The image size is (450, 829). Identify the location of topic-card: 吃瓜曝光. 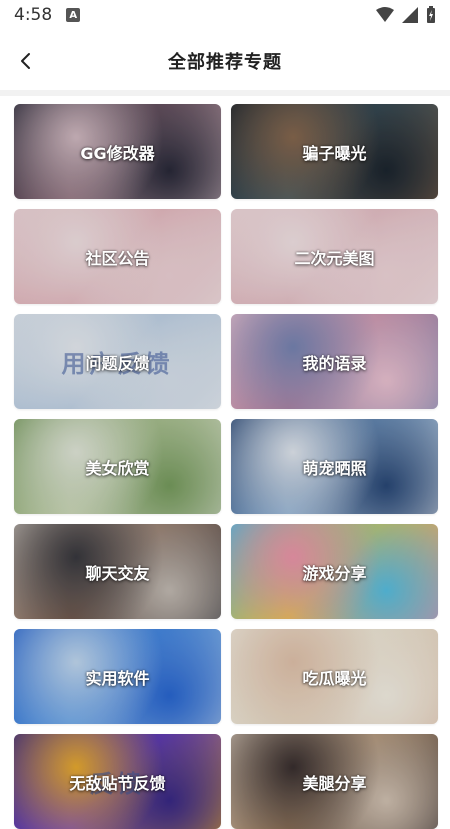
(334, 676).